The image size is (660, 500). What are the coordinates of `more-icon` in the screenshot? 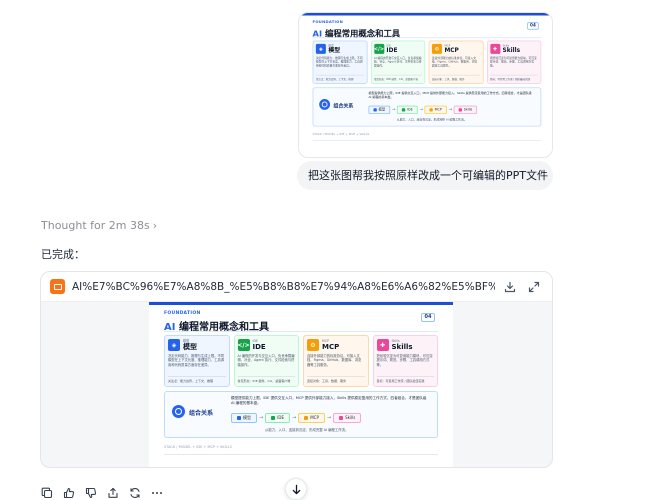 It's located at (156, 492).